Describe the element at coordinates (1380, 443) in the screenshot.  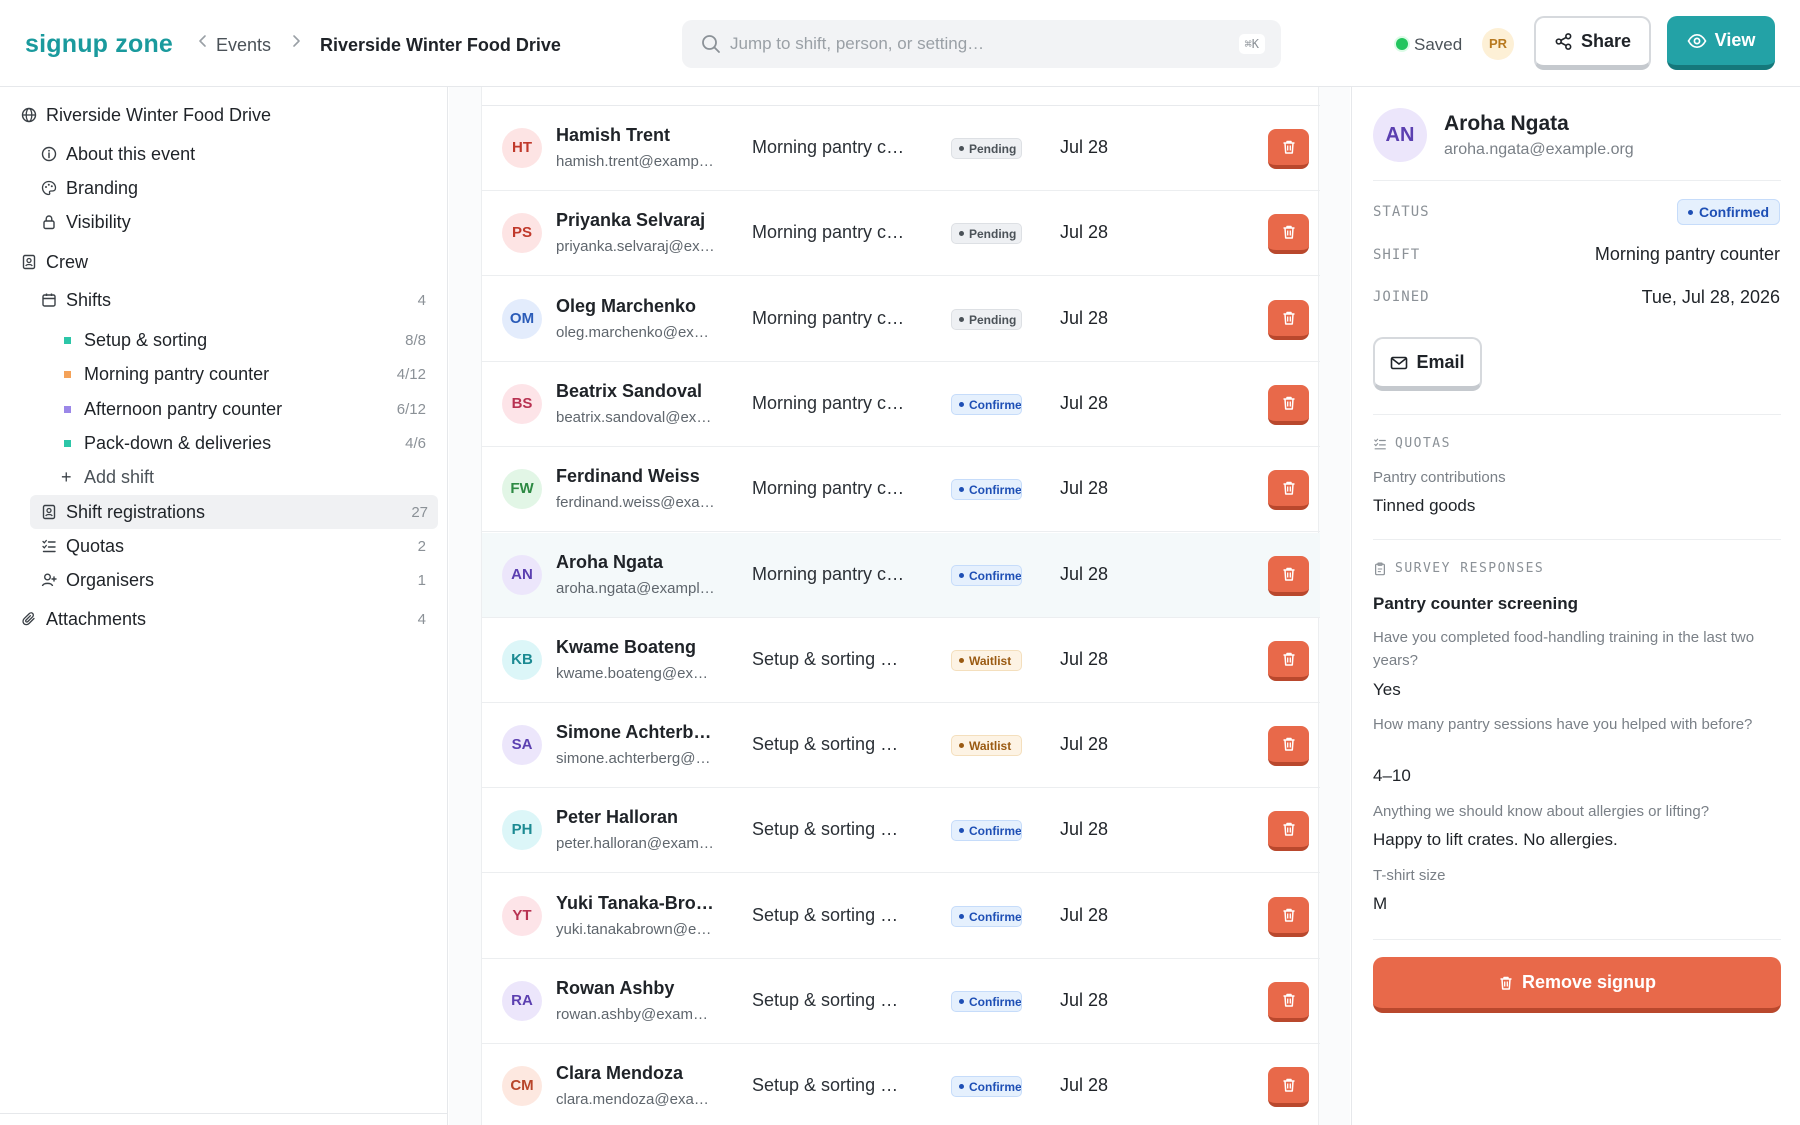
I see `checklist-icon` at that location.